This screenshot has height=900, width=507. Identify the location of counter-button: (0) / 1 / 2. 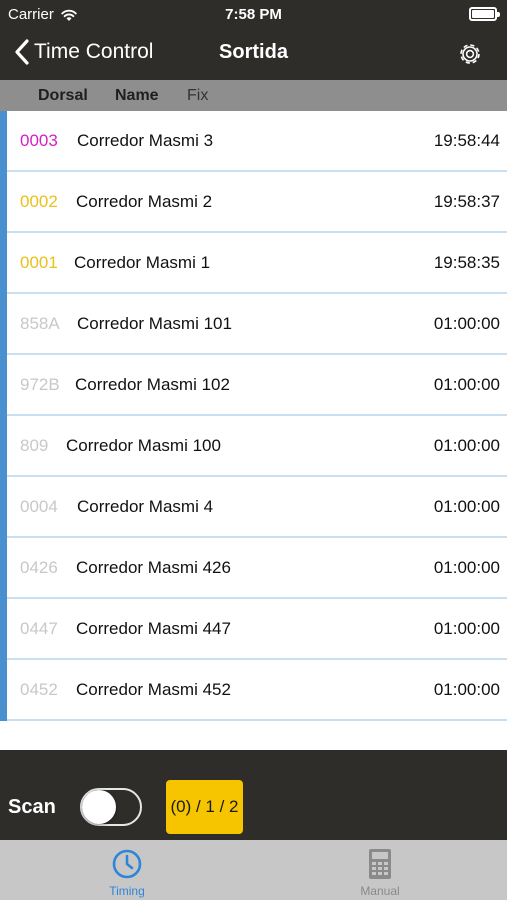
(204, 807).